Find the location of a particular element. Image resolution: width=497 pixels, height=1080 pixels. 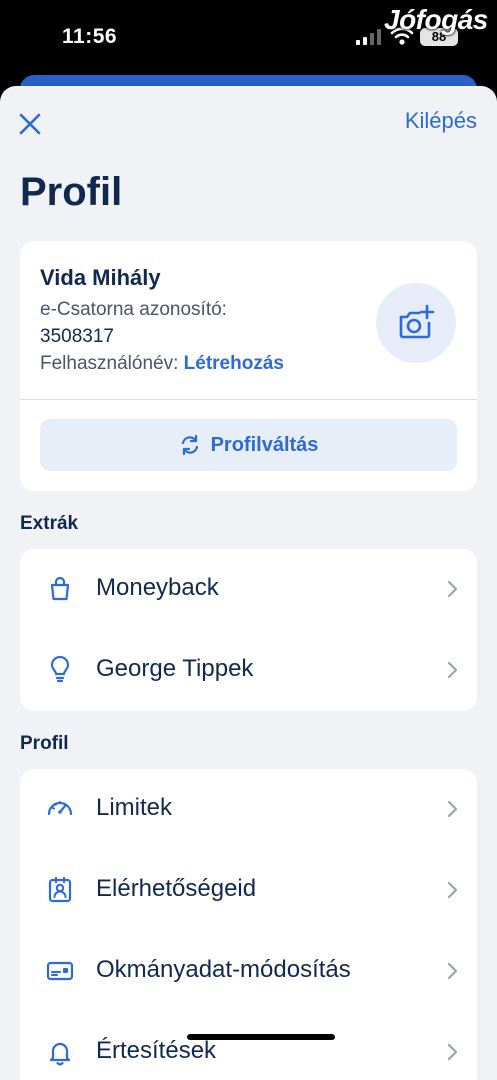

camera-plus-icon is located at coordinates (417, 321).